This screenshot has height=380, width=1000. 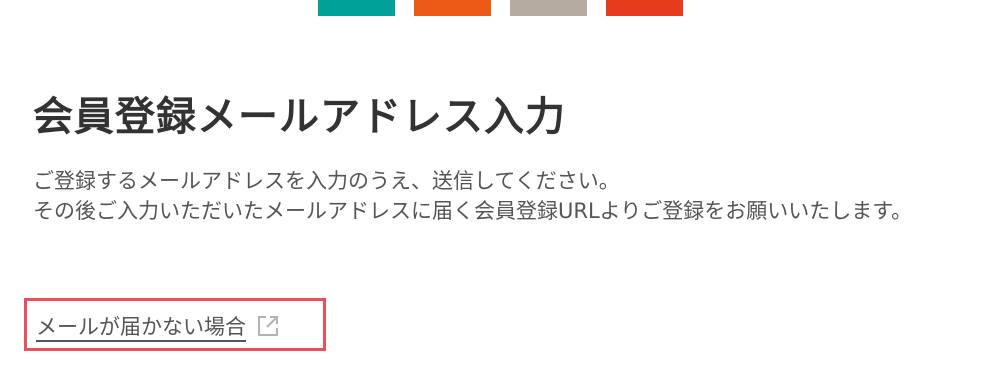 I want to click on external-link-icon, so click(x=268, y=326).